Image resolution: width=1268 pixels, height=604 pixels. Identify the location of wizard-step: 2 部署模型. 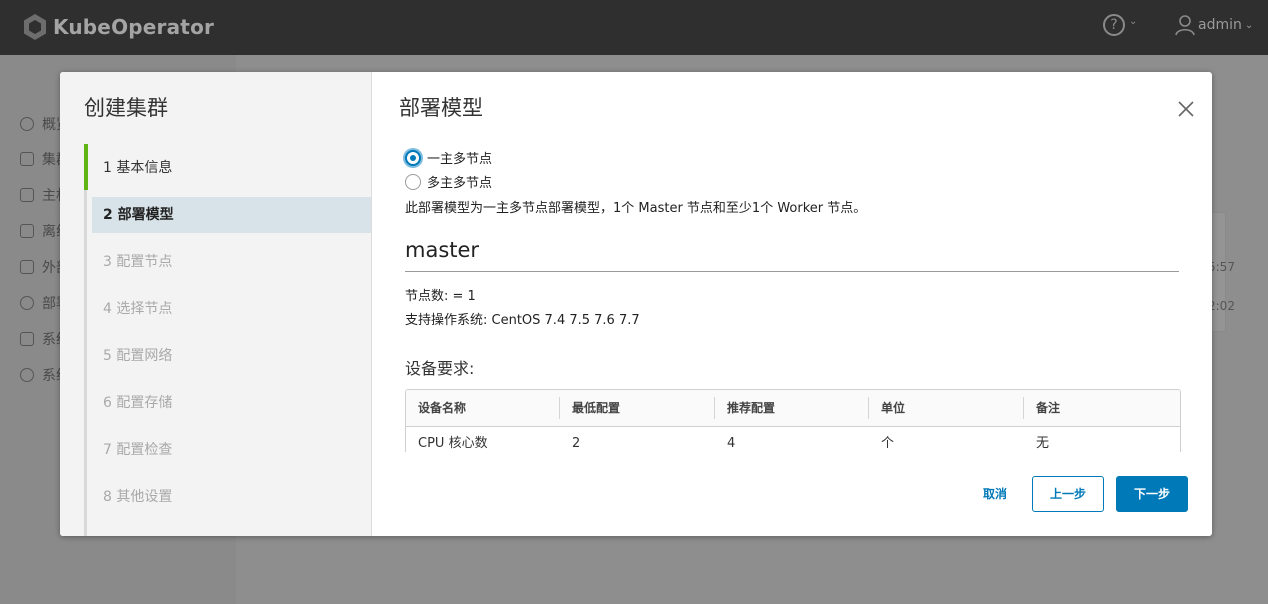
(231, 215).